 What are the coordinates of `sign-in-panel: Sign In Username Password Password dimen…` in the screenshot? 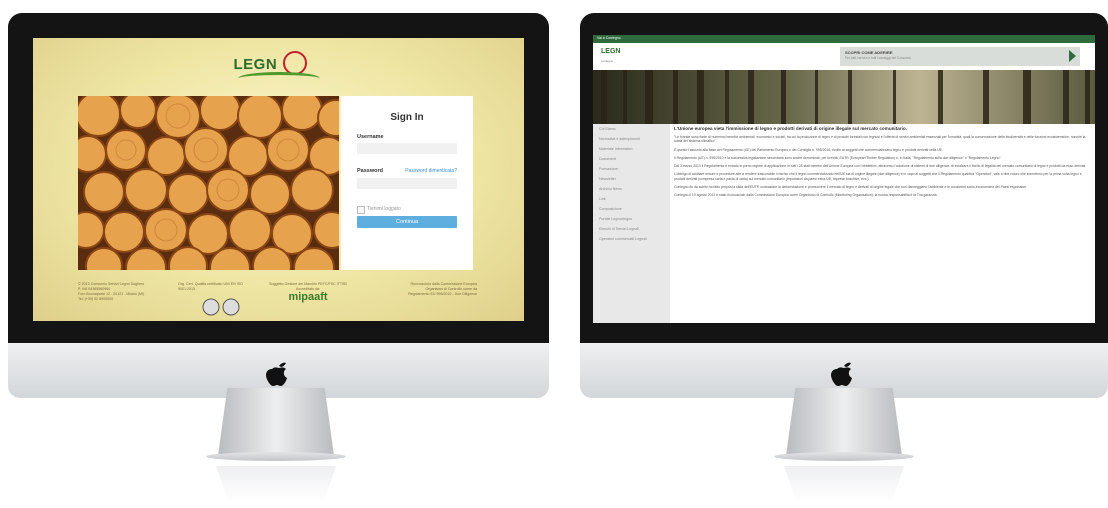 It's located at (407, 183).